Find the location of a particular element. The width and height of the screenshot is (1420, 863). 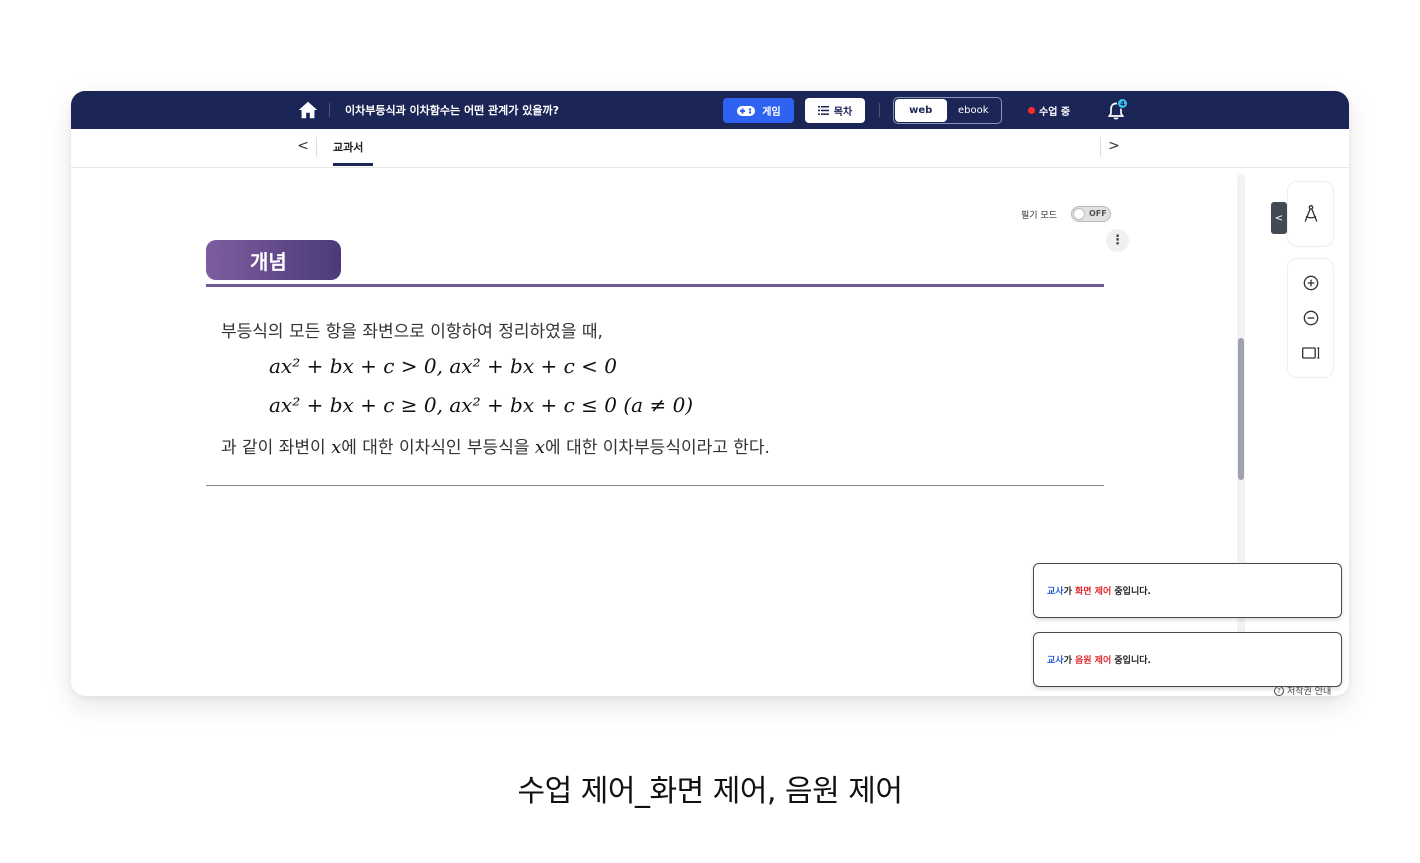

view-web-option: web is located at coordinates (921, 110).